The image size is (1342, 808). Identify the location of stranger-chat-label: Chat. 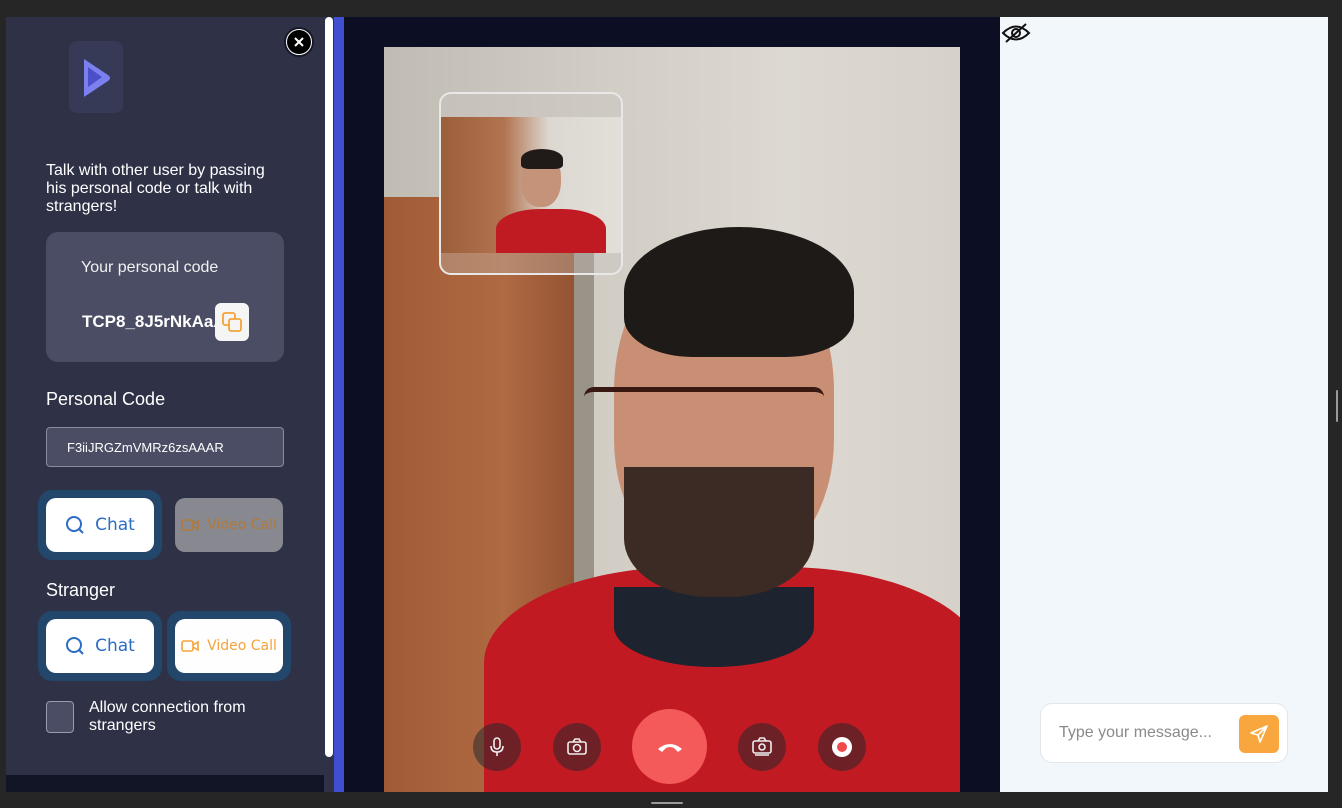
(115, 646).